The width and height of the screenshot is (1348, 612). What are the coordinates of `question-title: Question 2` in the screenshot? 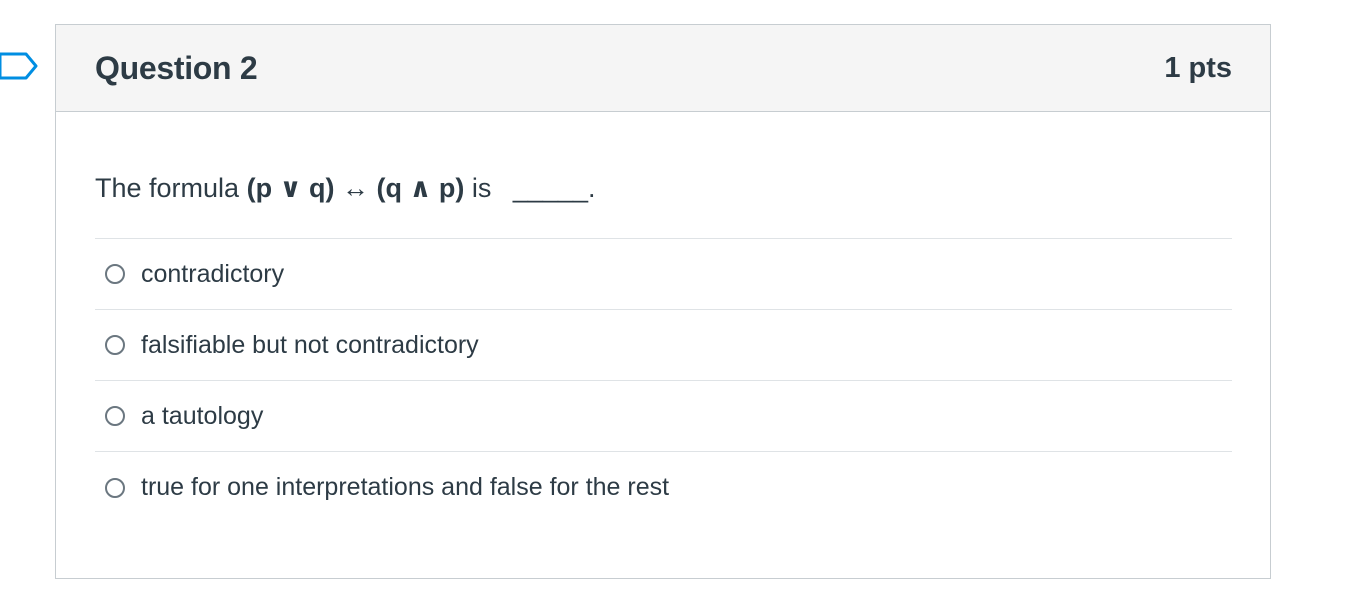 It's located at (176, 67).